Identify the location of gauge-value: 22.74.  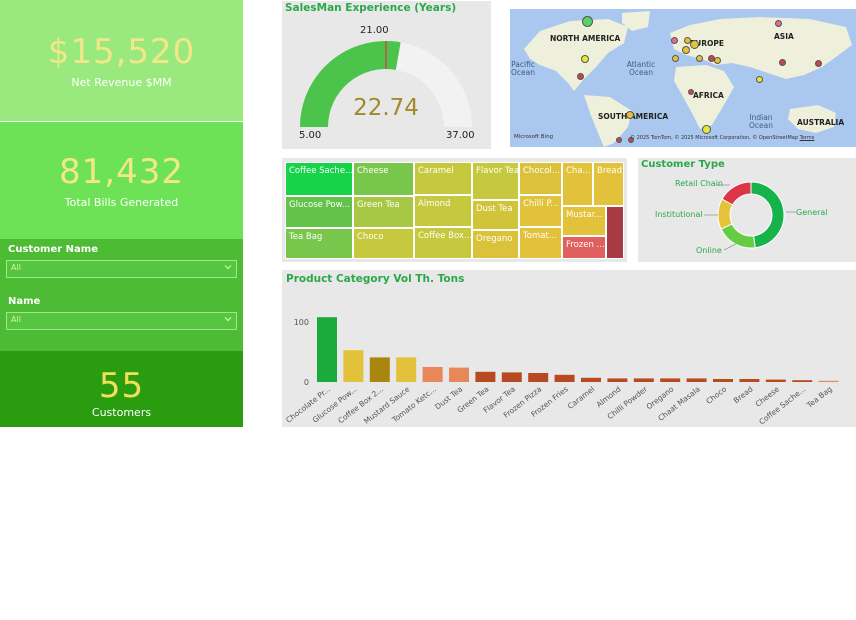
(386, 108).